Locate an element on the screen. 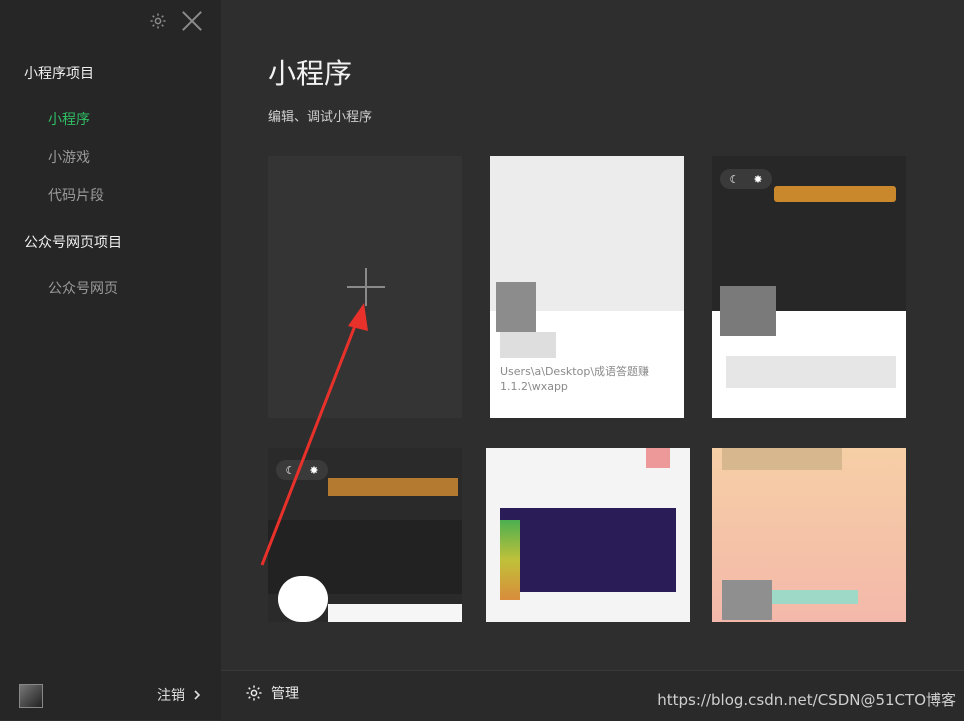  project-thumbnail is located at coordinates (588, 550).